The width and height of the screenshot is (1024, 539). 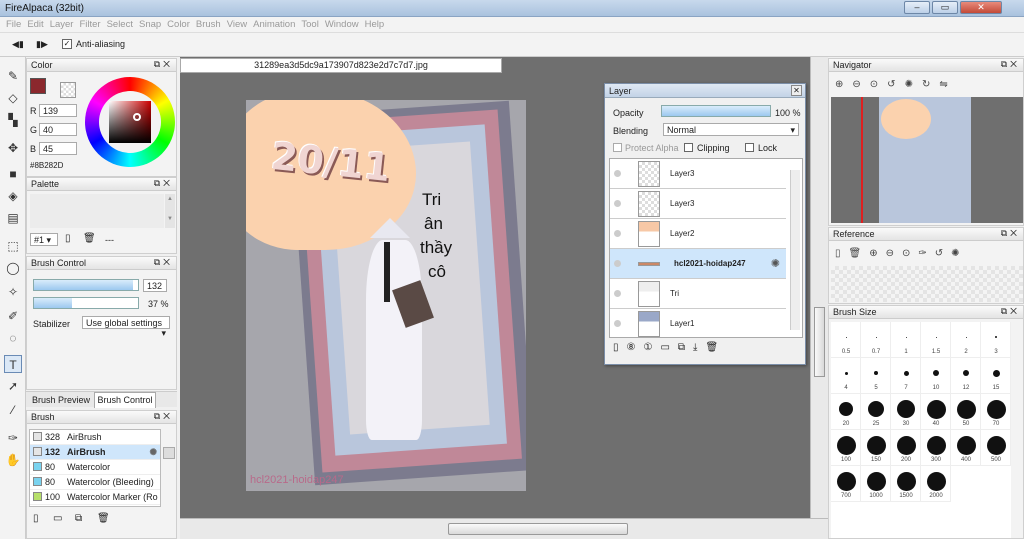 I want to click on merge-down-icon: ⤓, so click(x=699, y=347).